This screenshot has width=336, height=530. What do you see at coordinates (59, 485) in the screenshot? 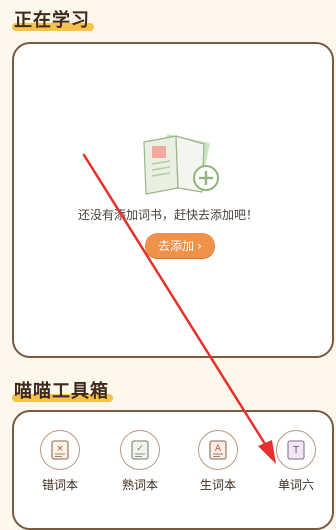
I see `tool-label: 错词本` at bounding box center [59, 485].